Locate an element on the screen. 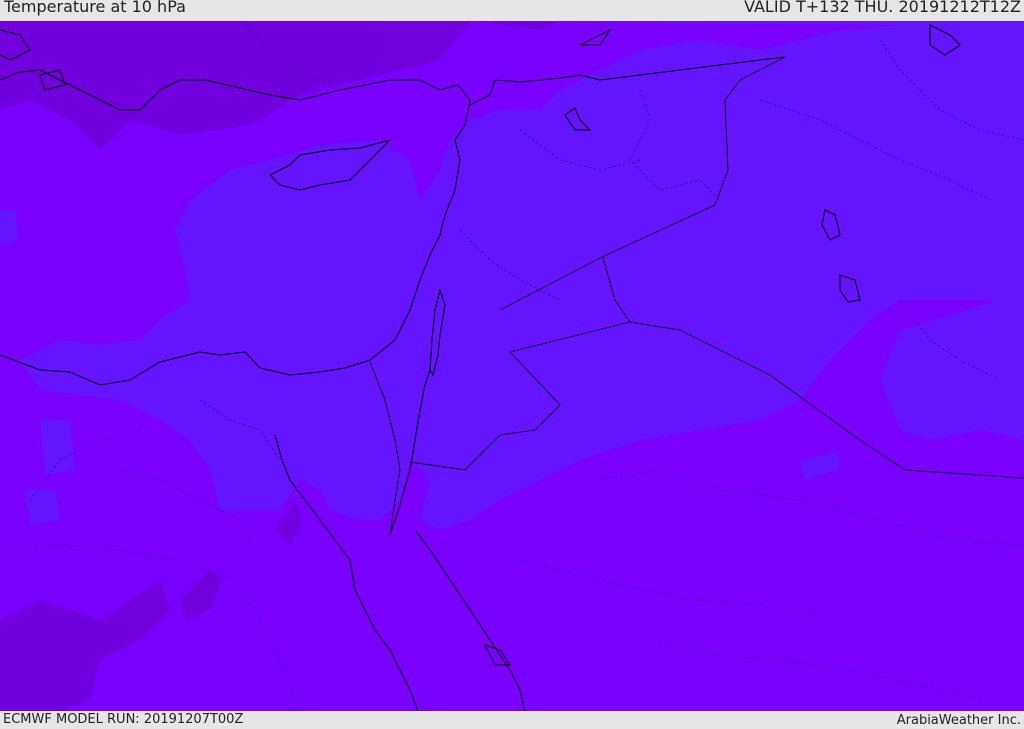 This screenshot has width=1024, height=729. model-run-label: ECMWF MODEL RUN: 20191207T00Z is located at coordinates (123, 719).